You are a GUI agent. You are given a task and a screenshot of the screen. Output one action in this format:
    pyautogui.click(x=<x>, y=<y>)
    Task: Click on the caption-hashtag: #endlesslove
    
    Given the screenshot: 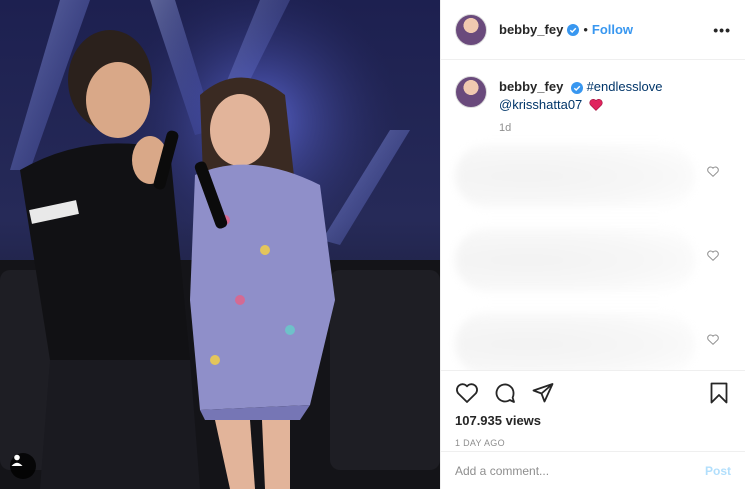 What is the action you would take?
    pyautogui.click(x=625, y=86)
    